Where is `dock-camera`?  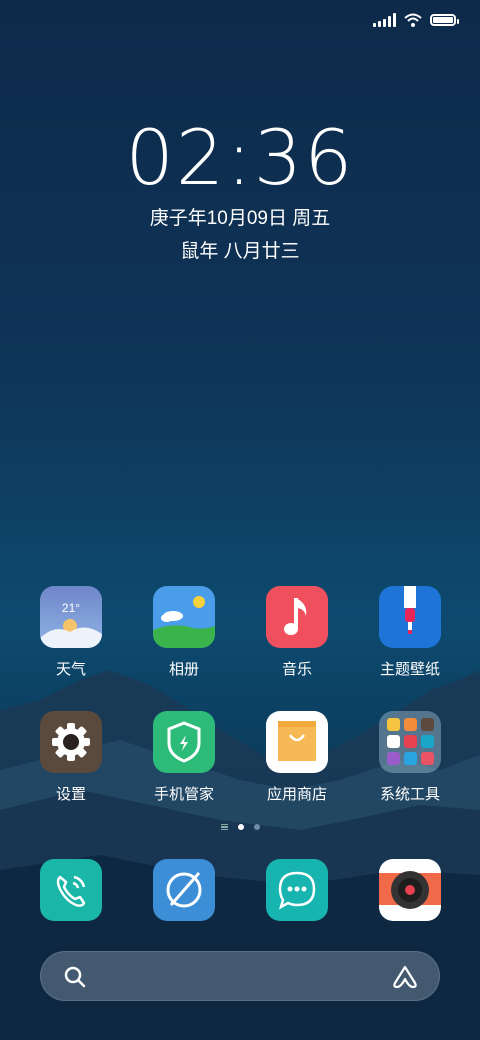 dock-camera is located at coordinates (410, 890).